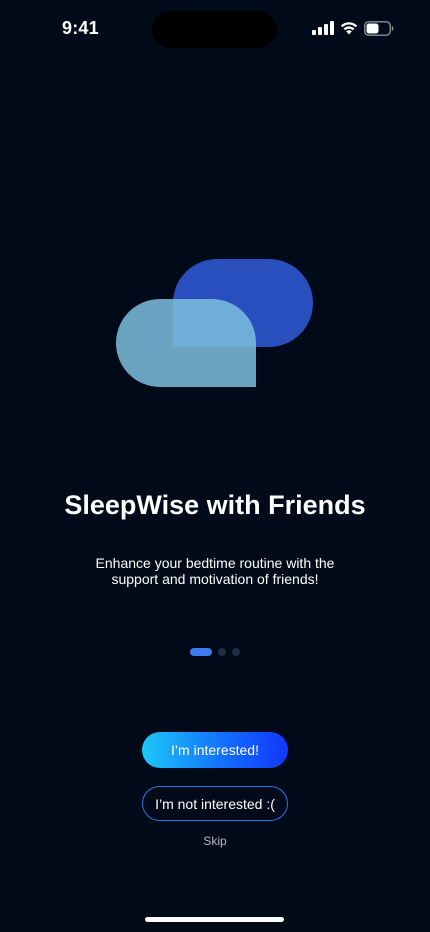  I want to click on not-interested-button: I’m not interested :(, so click(215, 803).